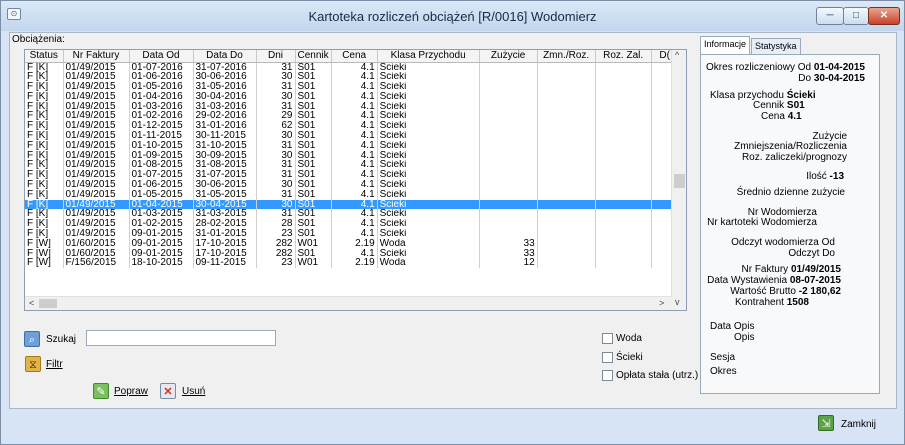 The image size is (905, 445). I want to click on tab-statystyka: Statystyka, so click(776, 46).